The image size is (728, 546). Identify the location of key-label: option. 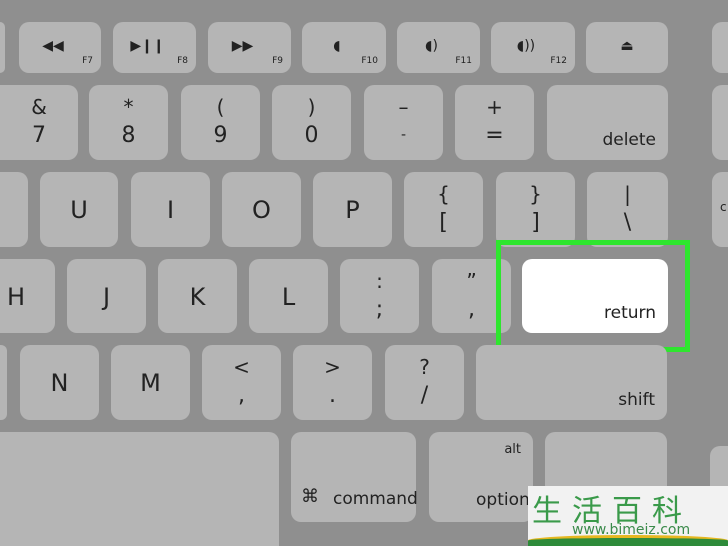
(503, 500).